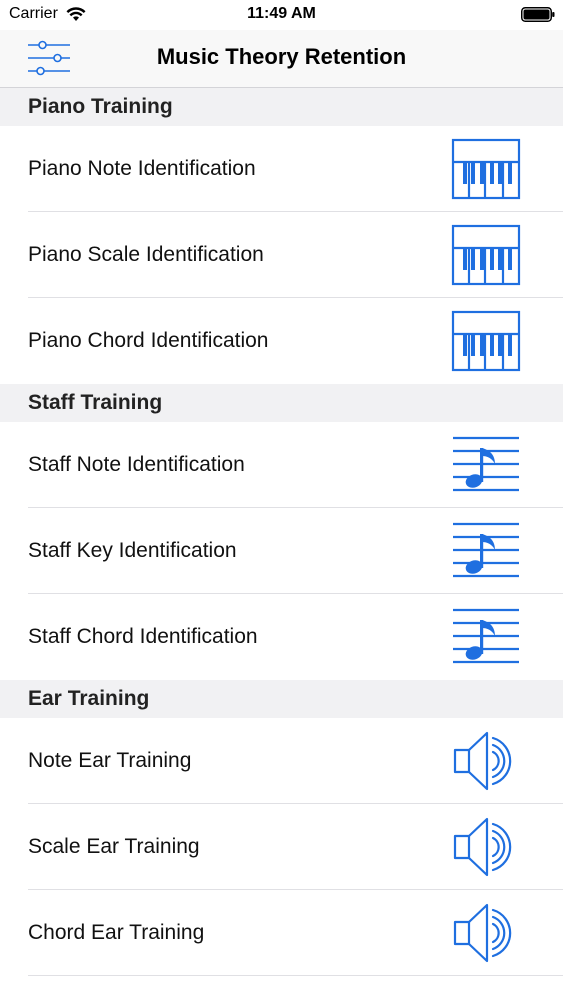 This screenshot has width=563, height=1000. What do you see at coordinates (281, 107) in the screenshot?
I see `section-header-piano: Piano Training` at bounding box center [281, 107].